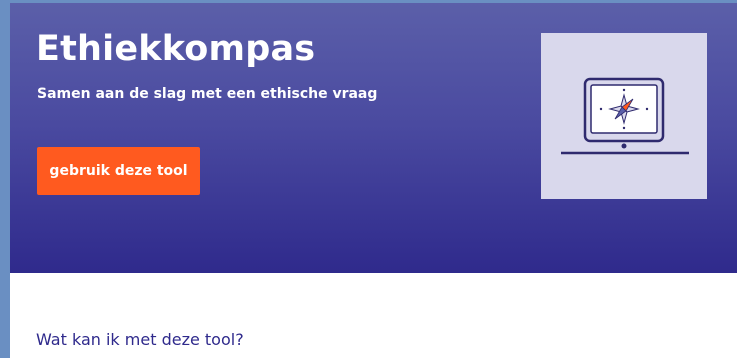  What do you see at coordinates (176, 49) in the screenshot?
I see `page-title: Ethiekkompas` at bounding box center [176, 49].